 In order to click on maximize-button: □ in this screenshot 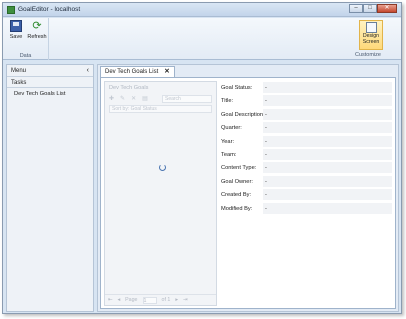, I will do `click(370, 8)`.